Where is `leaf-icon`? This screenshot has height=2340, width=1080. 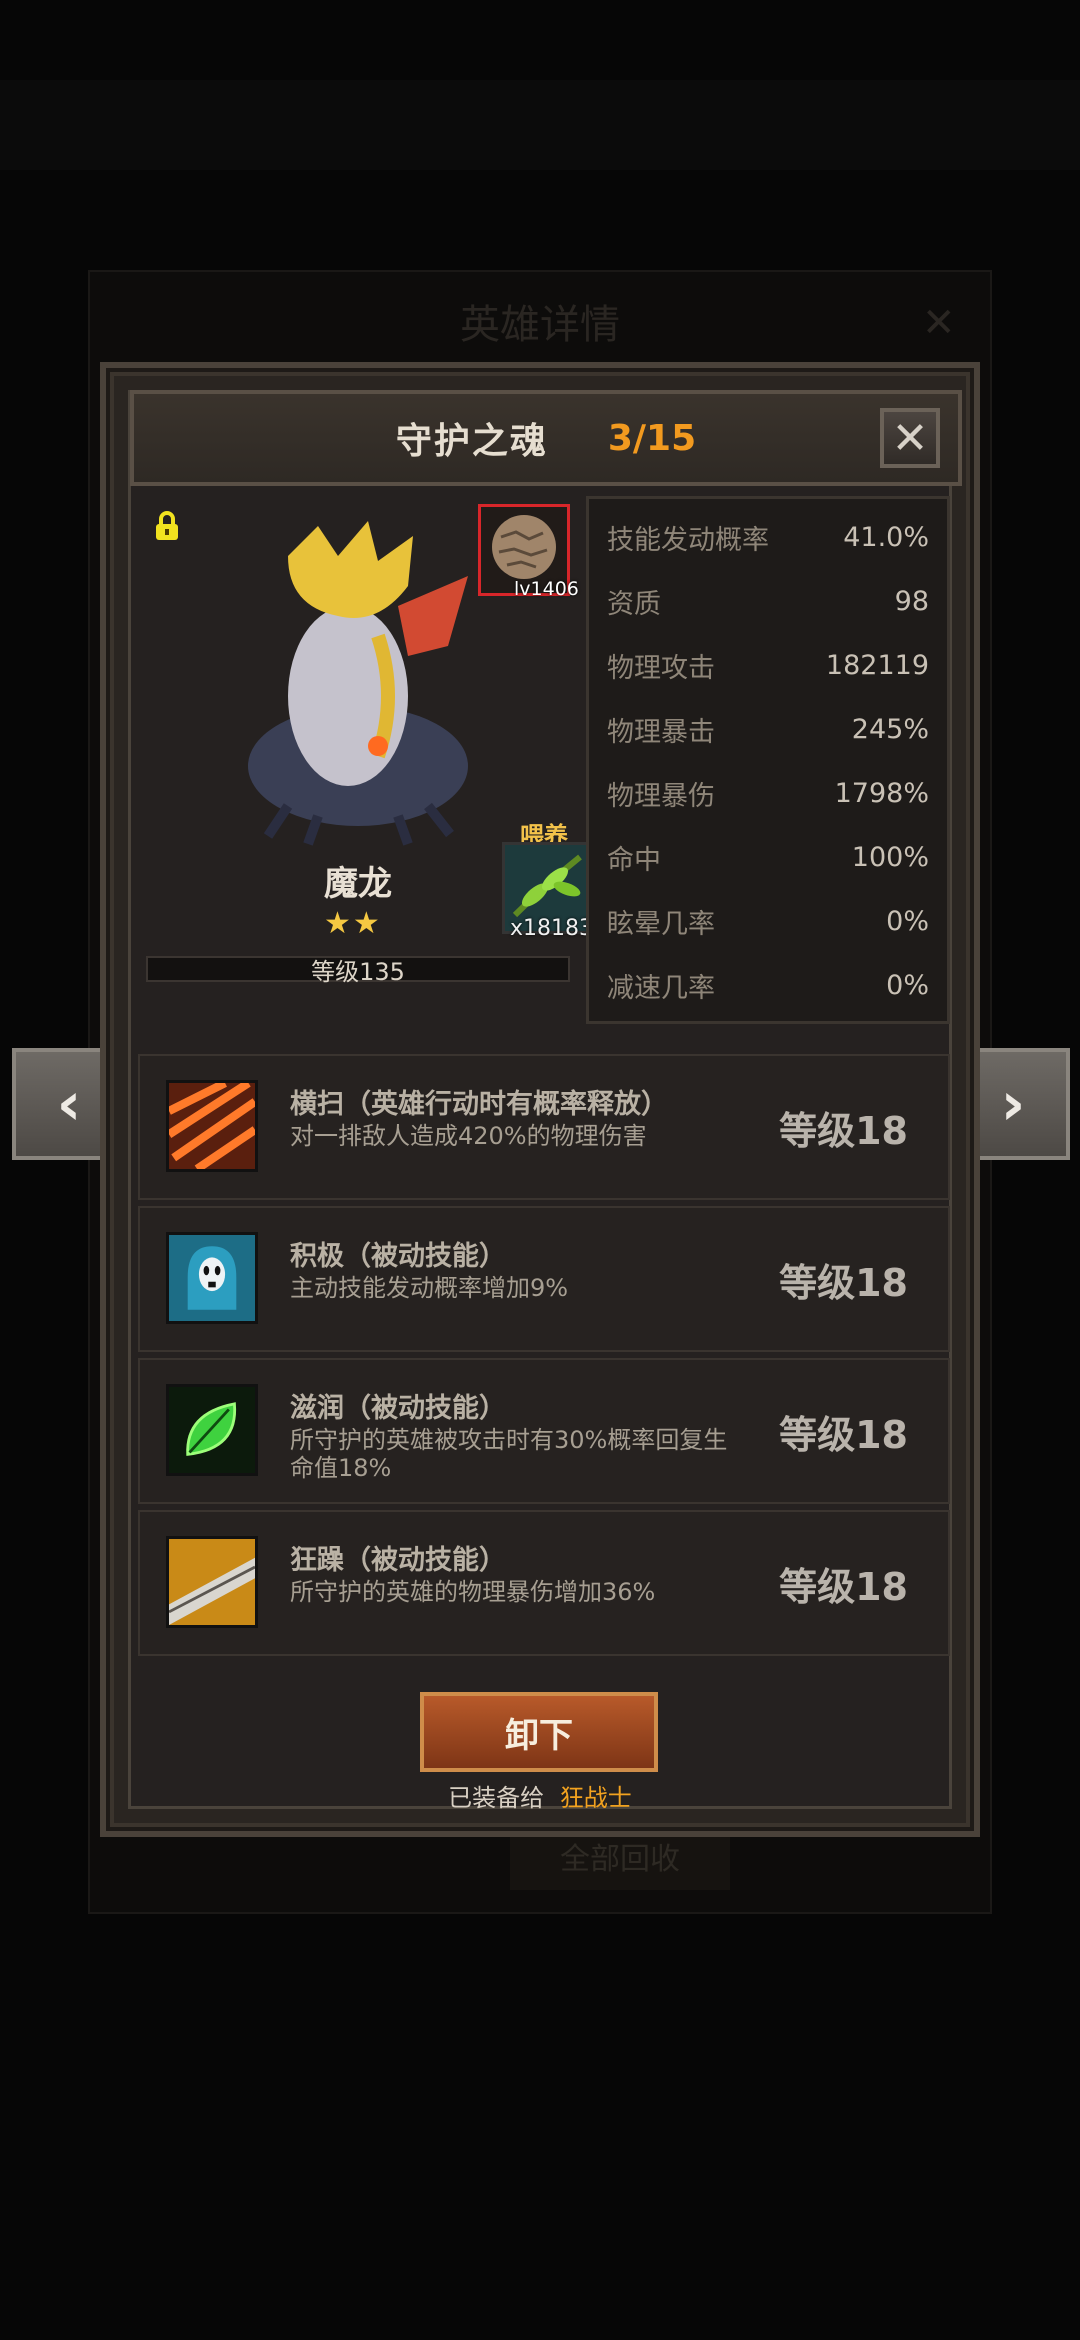 leaf-icon is located at coordinates (212, 1430).